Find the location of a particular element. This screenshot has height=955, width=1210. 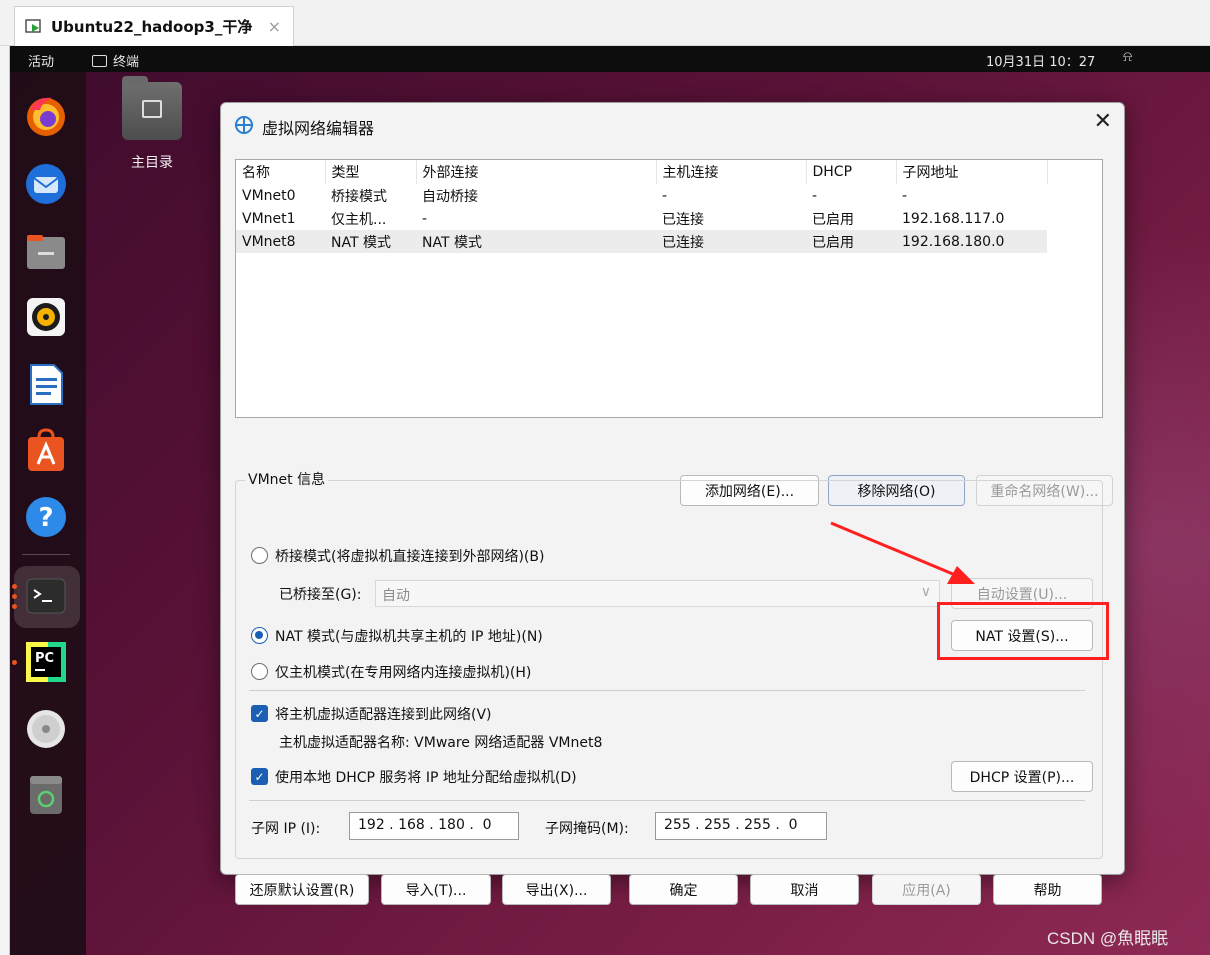

annotation-highlight-box is located at coordinates (1023, 631).